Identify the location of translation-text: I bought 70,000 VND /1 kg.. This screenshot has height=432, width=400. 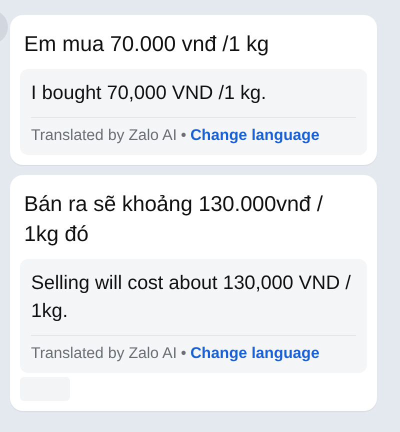
(193, 98).